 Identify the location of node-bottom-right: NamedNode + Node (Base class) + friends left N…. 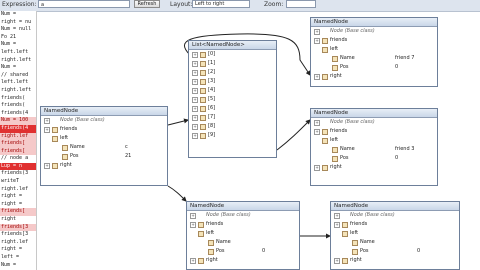
(395, 235).